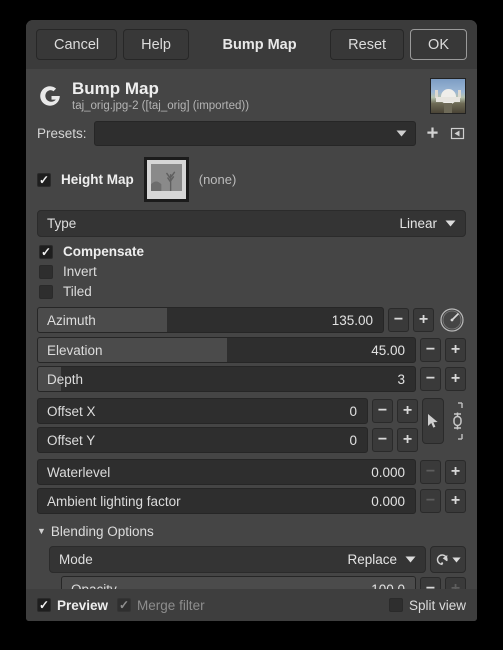  What do you see at coordinates (226, 350) in the screenshot?
I see `elevation-slider: Elevation 45.00` at bounding box center [226, 350].